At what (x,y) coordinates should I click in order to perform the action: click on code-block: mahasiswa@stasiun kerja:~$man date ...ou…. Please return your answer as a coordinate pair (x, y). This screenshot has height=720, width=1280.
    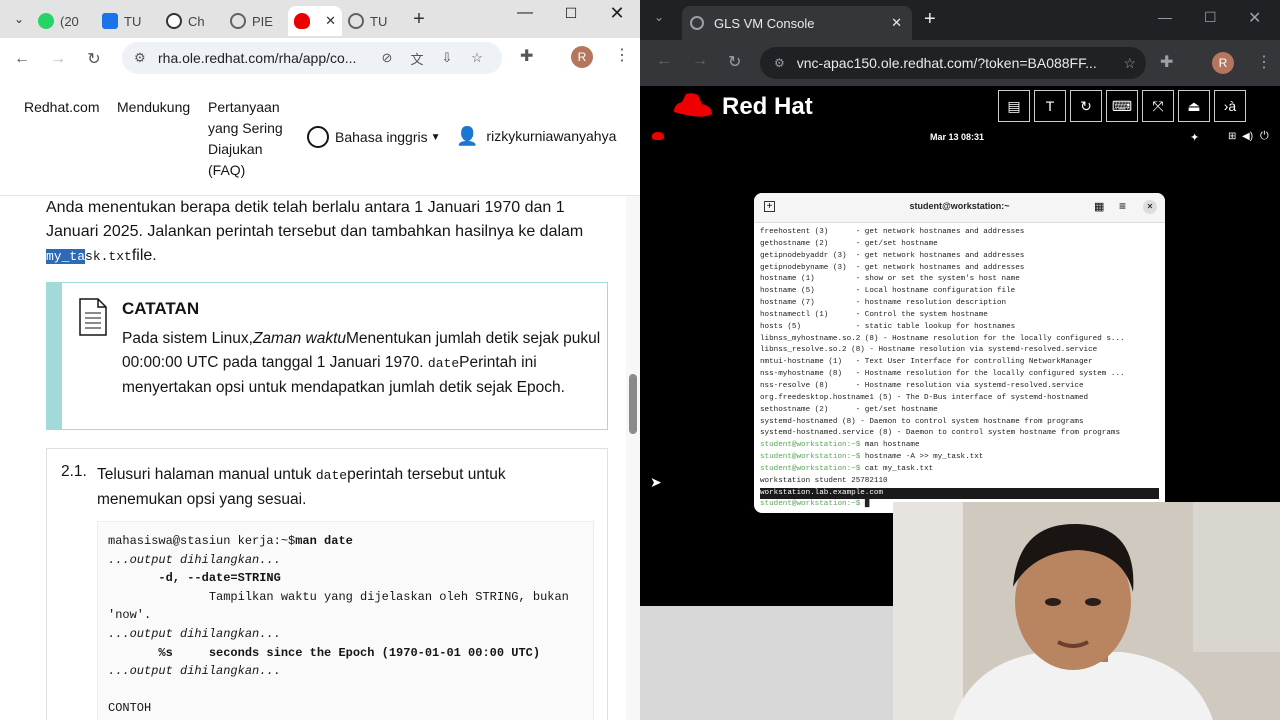
    Looking at the image, I should click on (345, 620).